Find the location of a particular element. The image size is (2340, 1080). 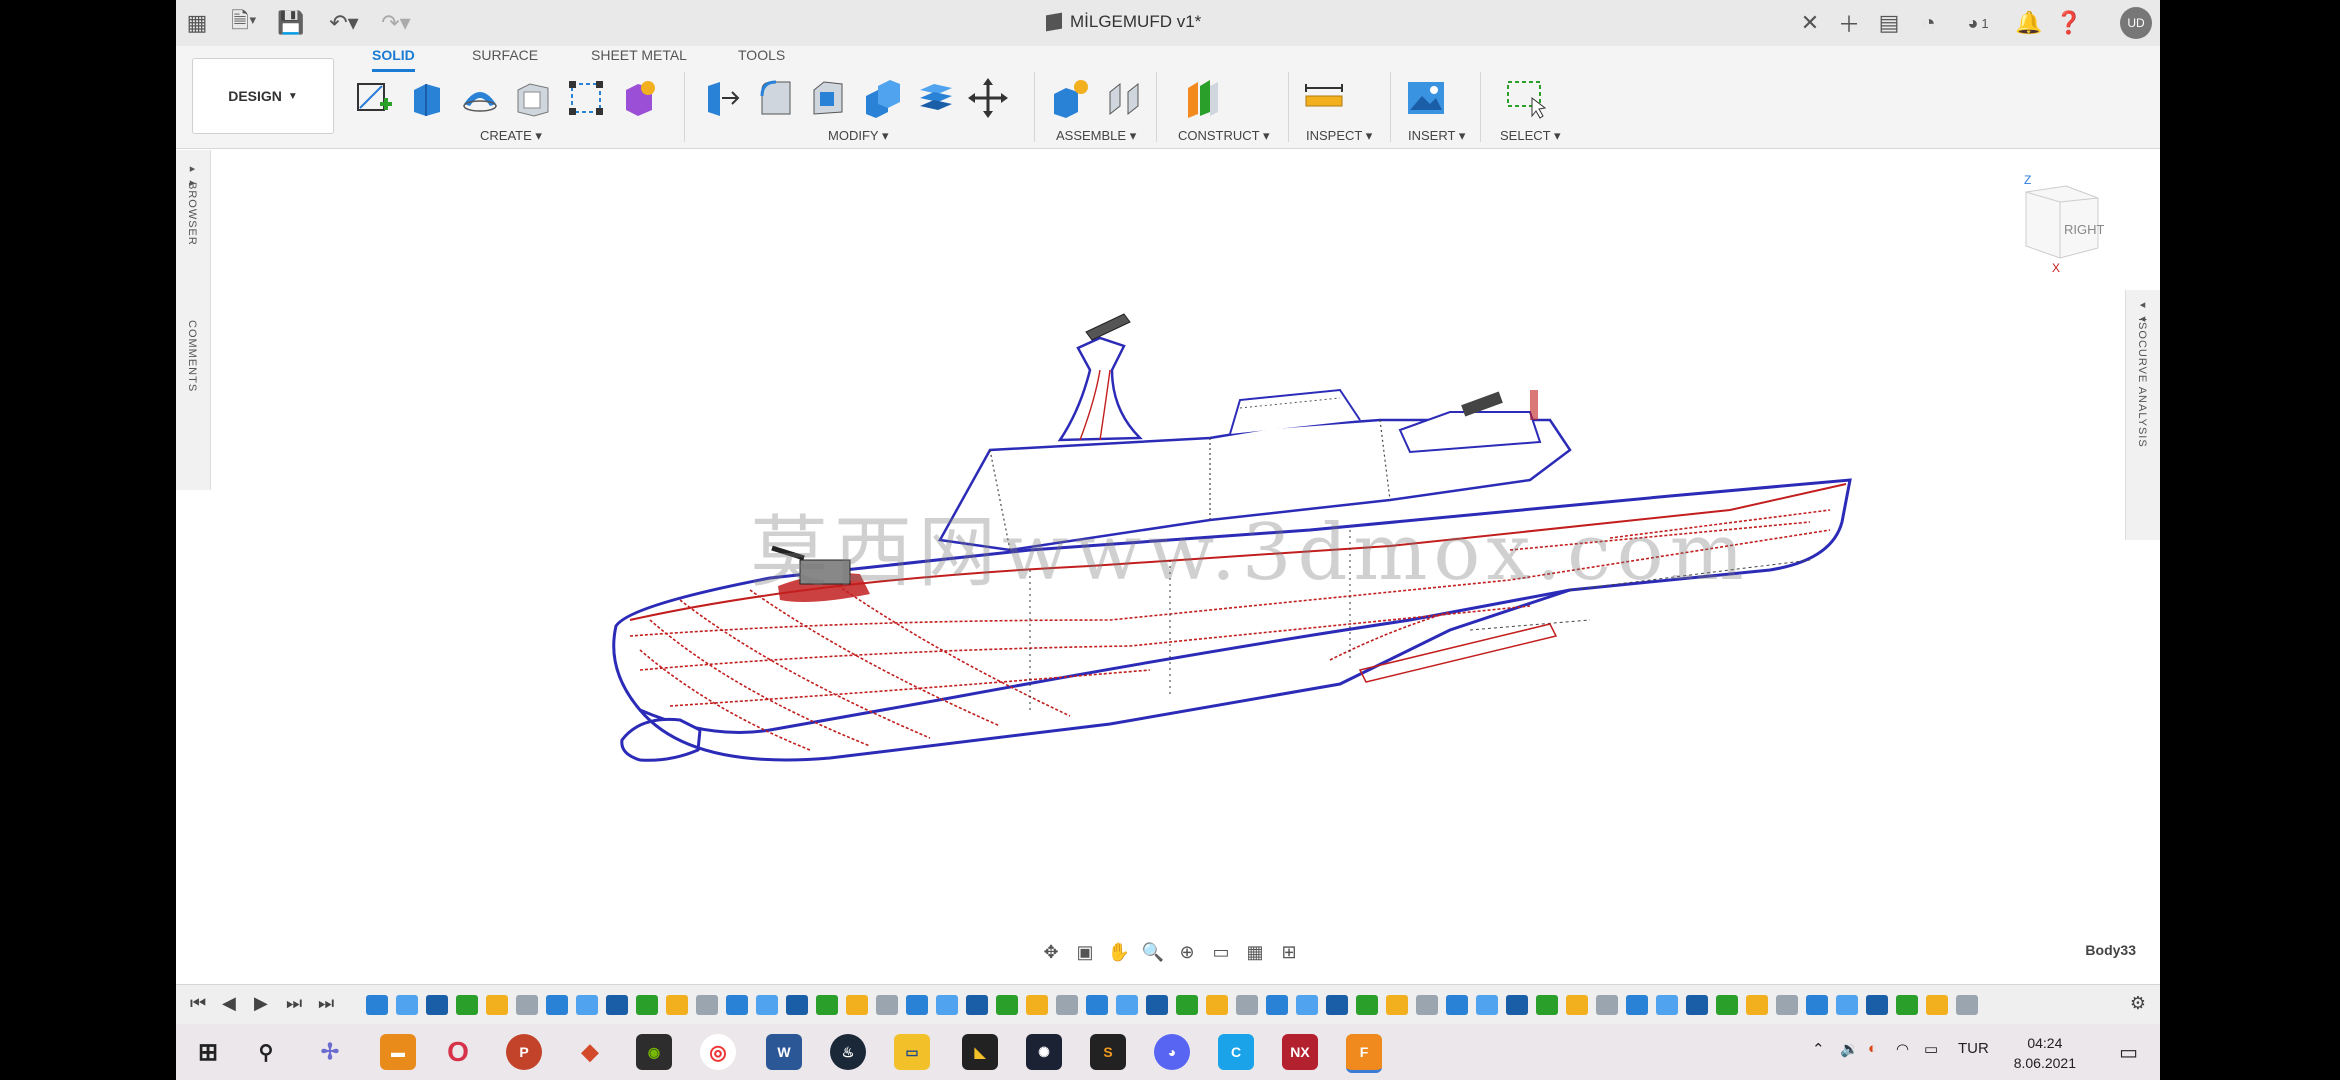

display-settings-icon: ▭ is located at coordinates (1221, 952).